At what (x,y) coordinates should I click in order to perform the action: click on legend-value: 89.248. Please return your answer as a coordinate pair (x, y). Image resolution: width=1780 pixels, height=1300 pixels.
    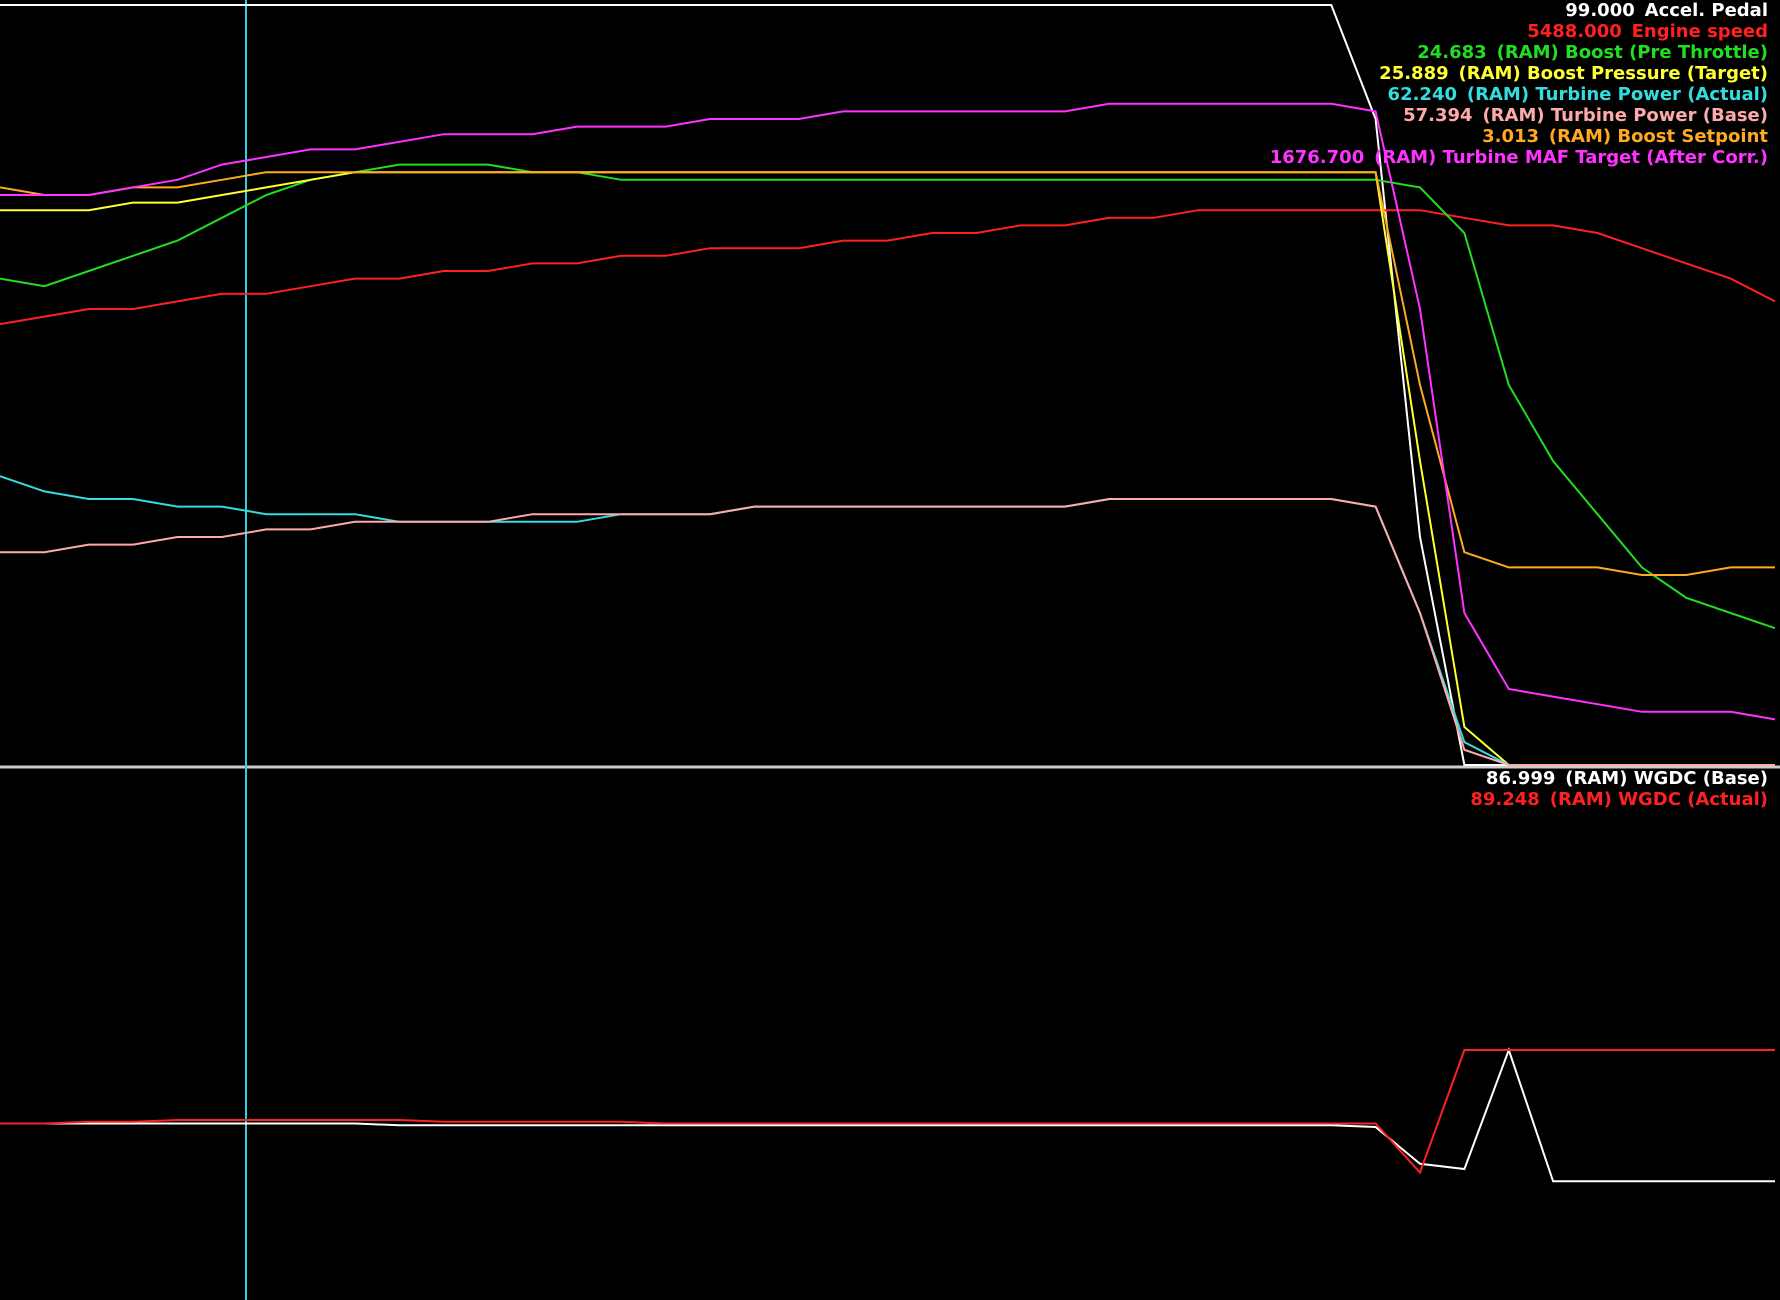
    Looking at the image, I should click on (1505, 799).